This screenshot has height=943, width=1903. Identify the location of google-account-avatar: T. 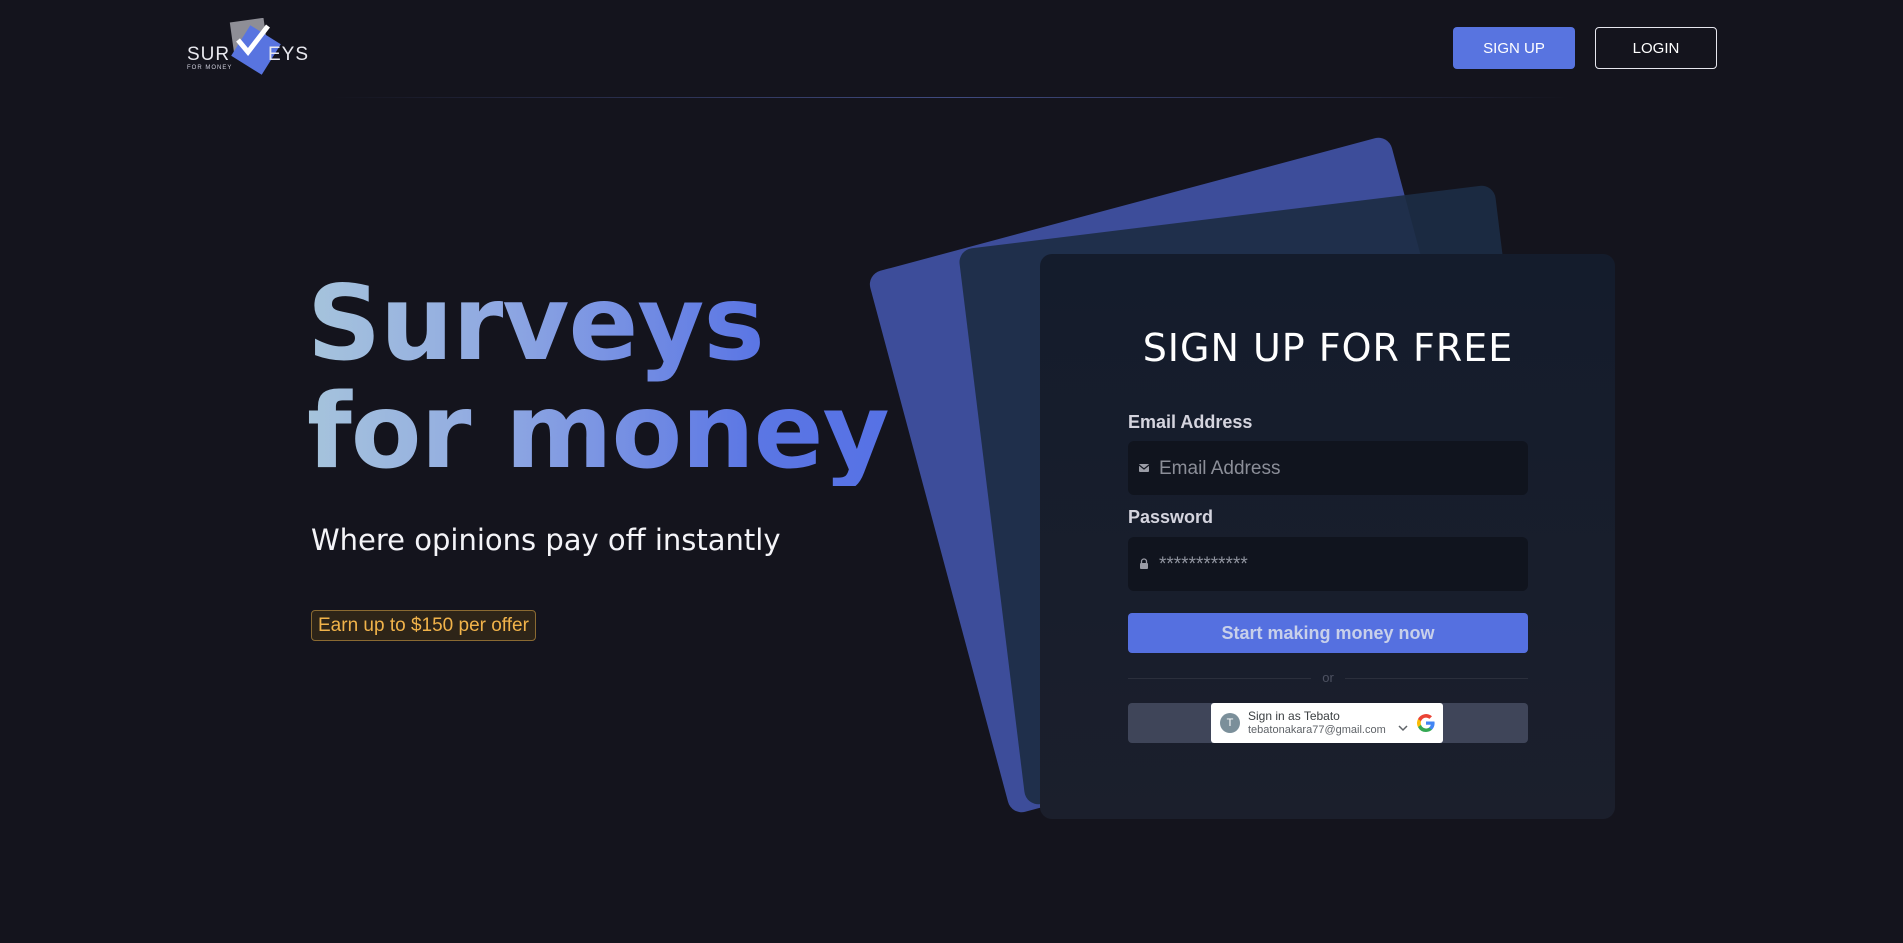
(1230, 723).